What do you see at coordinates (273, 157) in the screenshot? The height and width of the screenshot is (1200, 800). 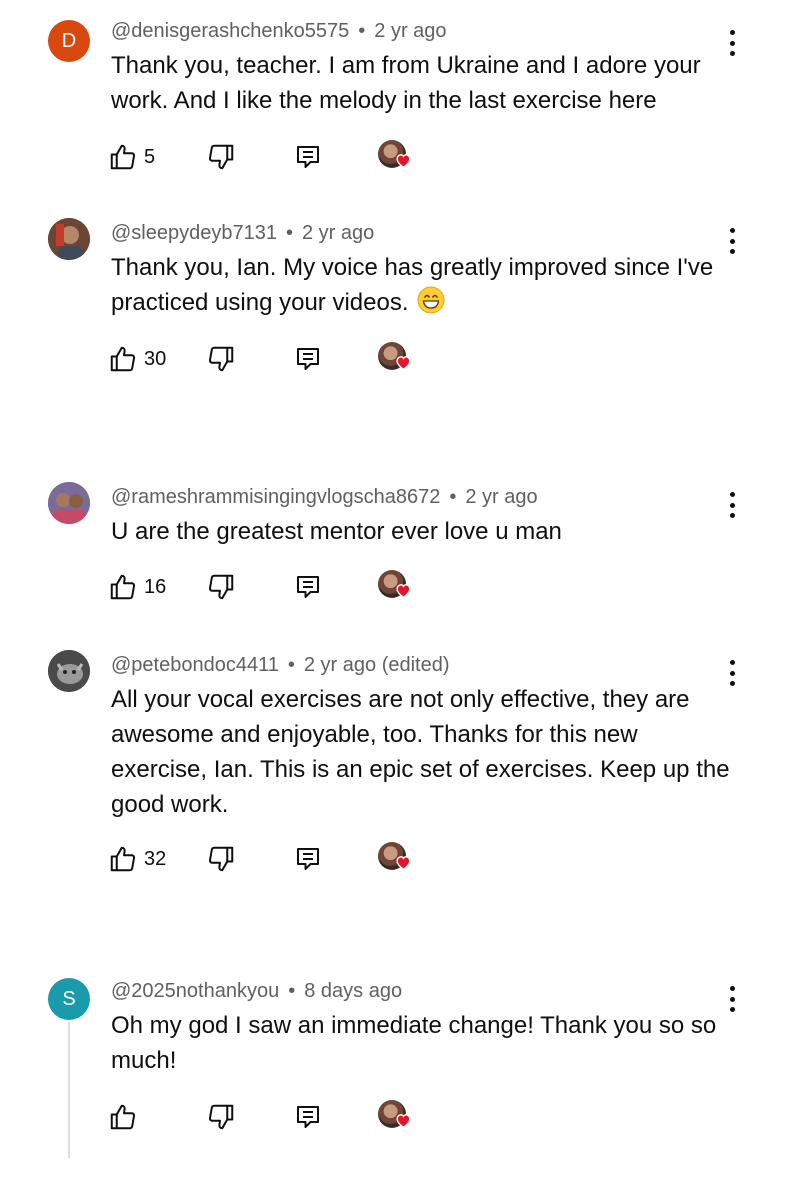 I see `comment-actions: 5` at bounding box center [273, 157].